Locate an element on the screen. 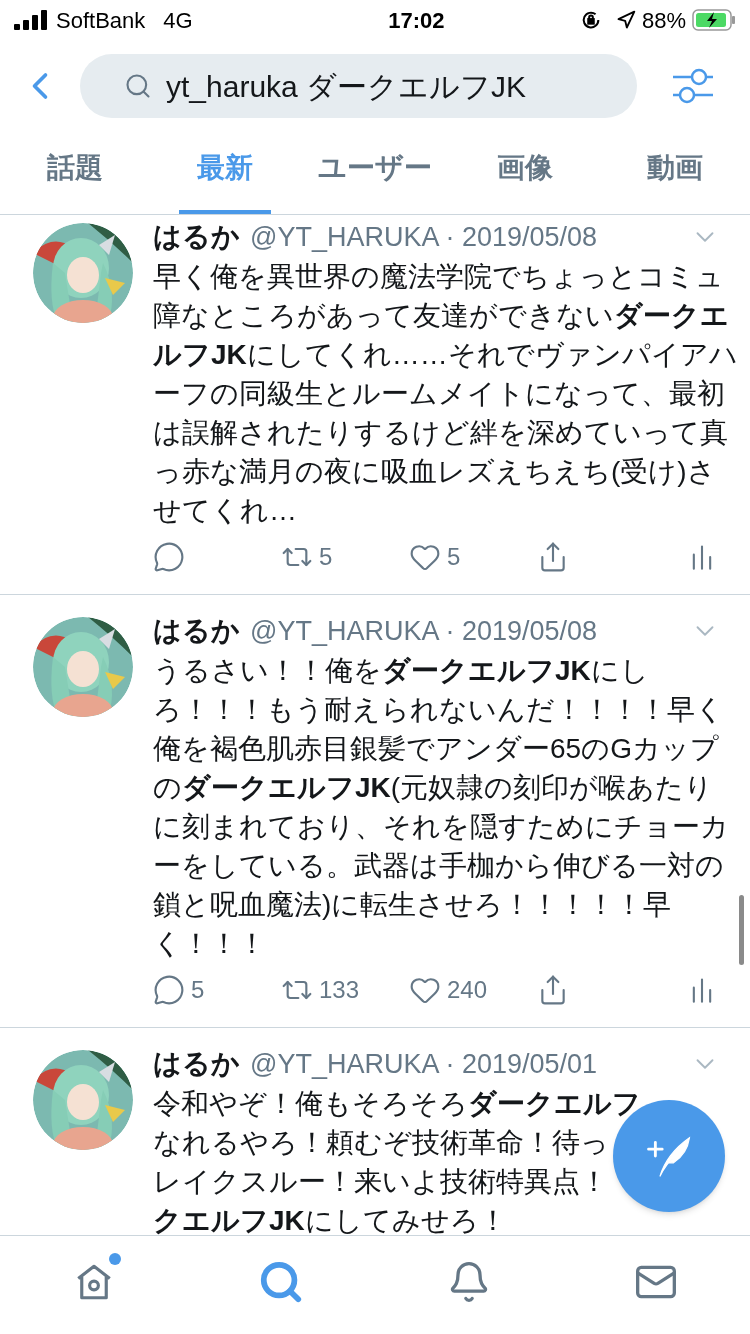  location-icon is located at coordinates (625, 20).